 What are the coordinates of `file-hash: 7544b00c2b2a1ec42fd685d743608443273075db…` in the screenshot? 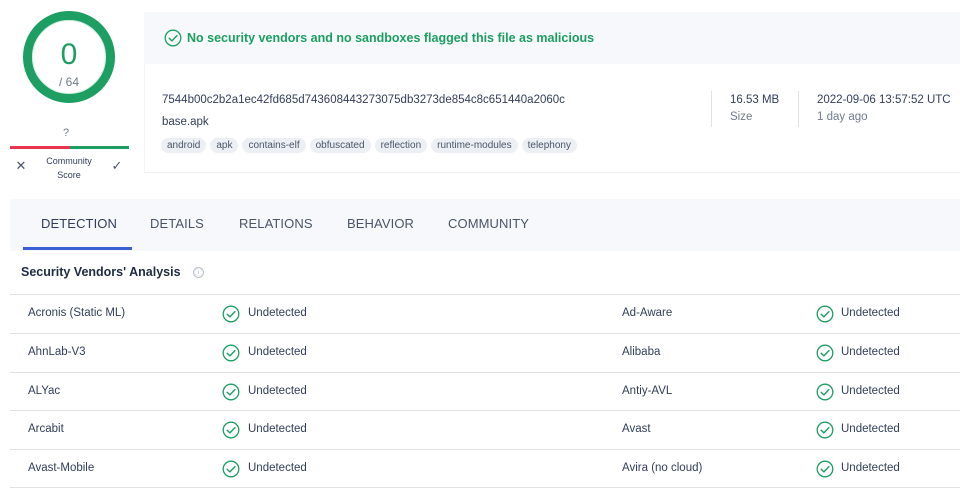 It's located at (363, 100).